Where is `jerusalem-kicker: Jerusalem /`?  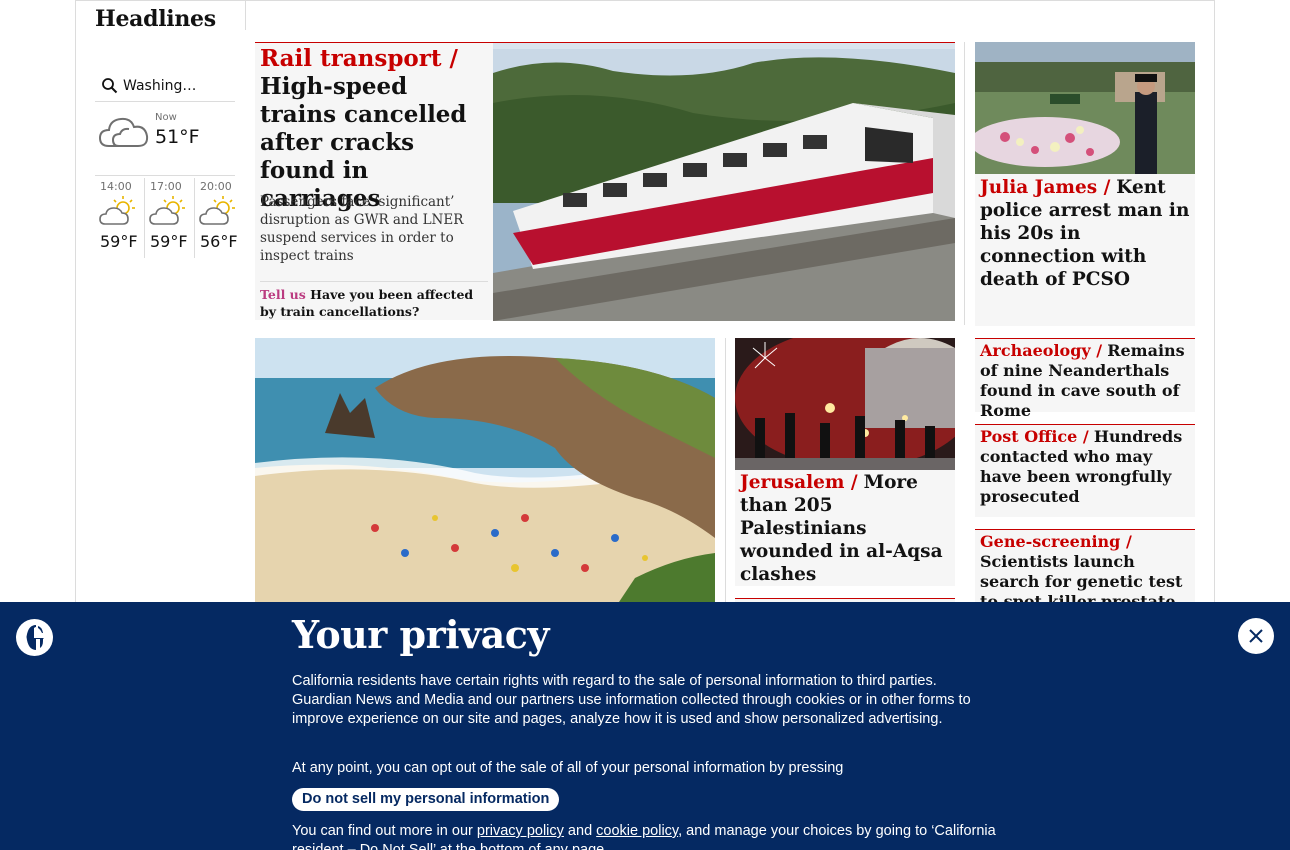 jerusalem-kicker: Jerusalem / is located at coordinates (799, 482).